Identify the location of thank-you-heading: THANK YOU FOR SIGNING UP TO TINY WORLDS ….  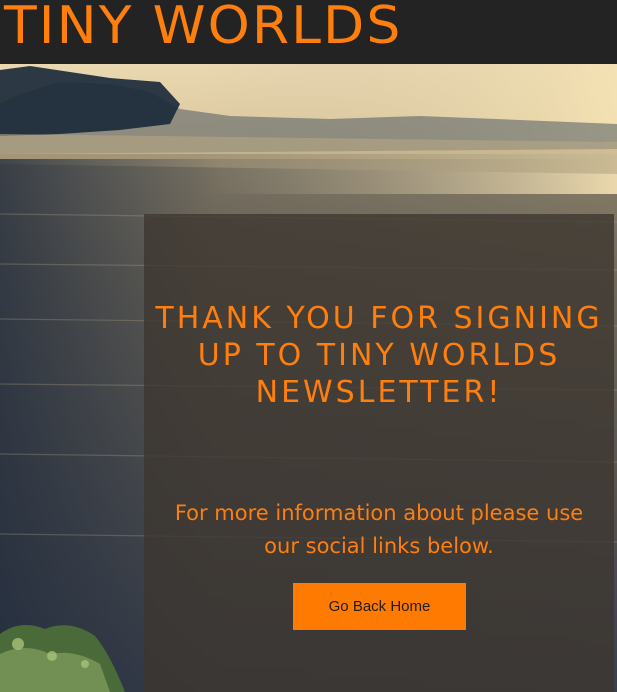
(379, 355).